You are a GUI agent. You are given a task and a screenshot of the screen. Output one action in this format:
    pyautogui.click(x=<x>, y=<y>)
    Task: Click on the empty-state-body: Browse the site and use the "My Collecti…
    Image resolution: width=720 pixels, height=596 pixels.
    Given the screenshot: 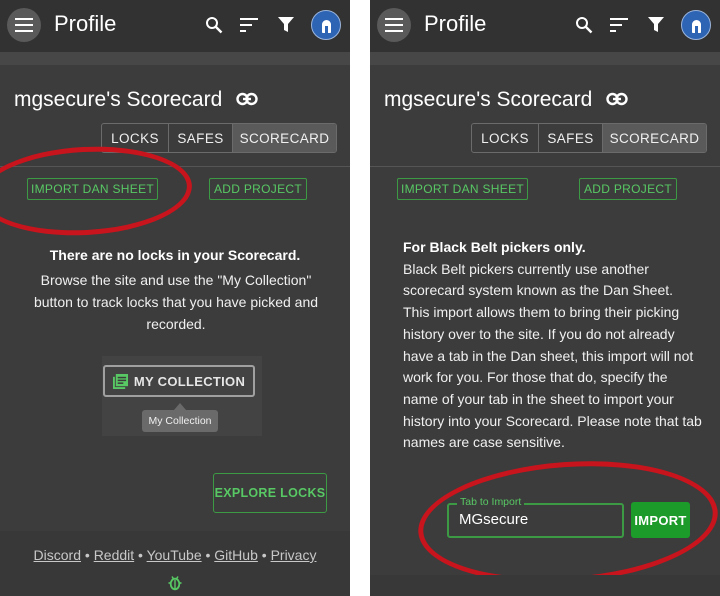 What is the action you would take?
    pyautogui.click(x=176, y=302)
    